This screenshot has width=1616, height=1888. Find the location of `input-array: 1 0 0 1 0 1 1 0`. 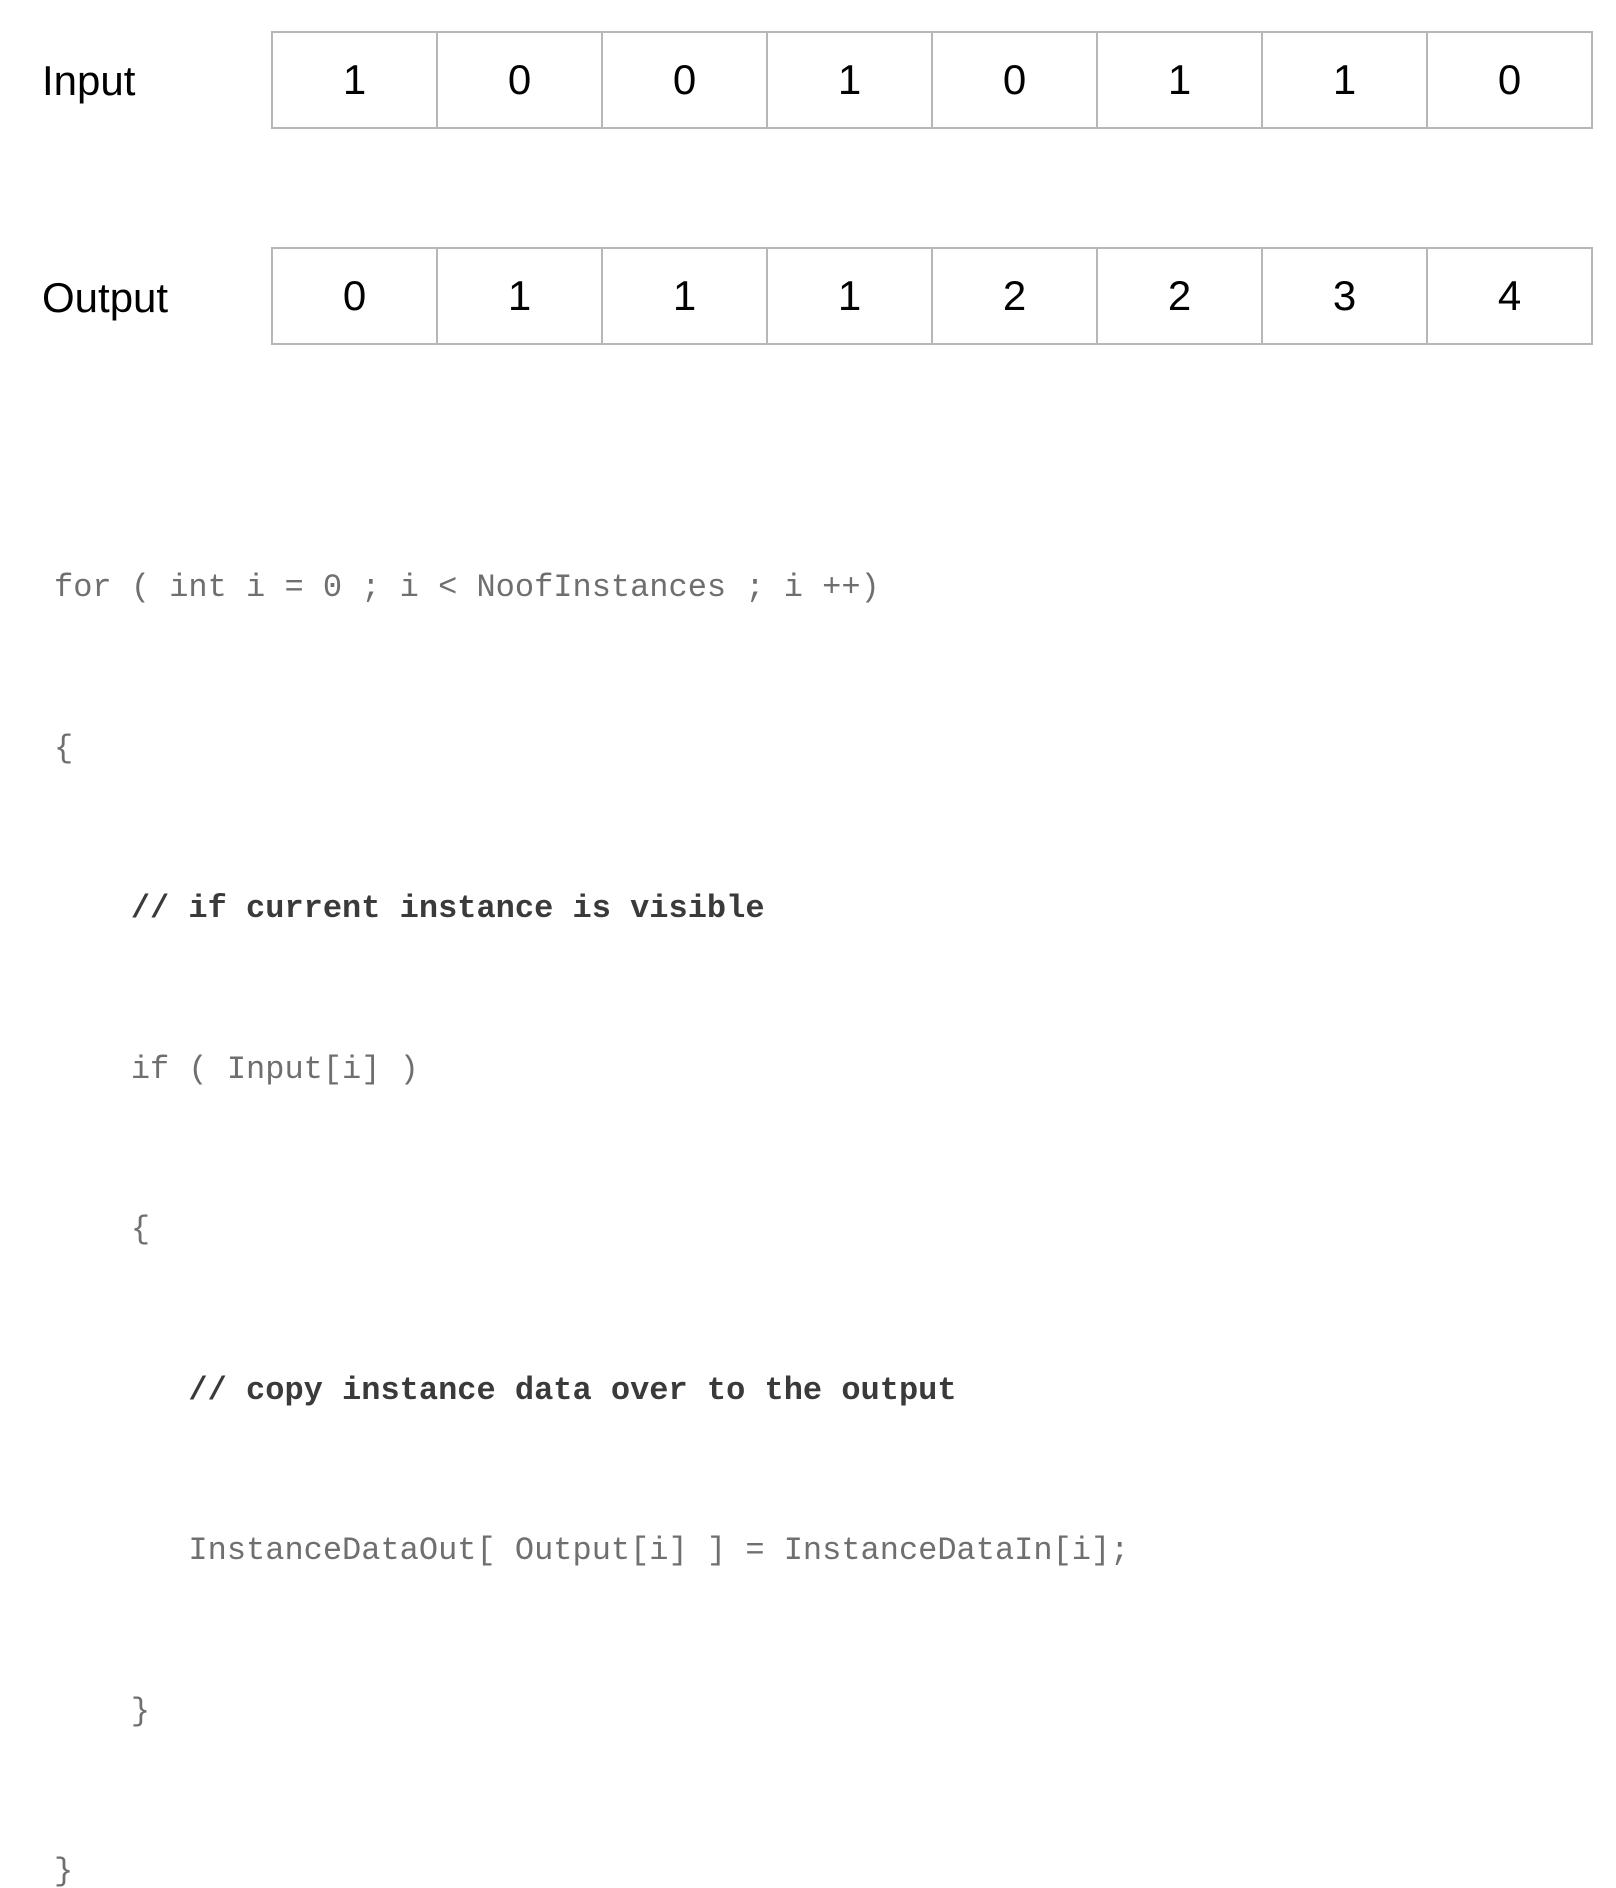

input-array: 1 0 0 1 0 1 1 0 is located at coordinates (932, 80).